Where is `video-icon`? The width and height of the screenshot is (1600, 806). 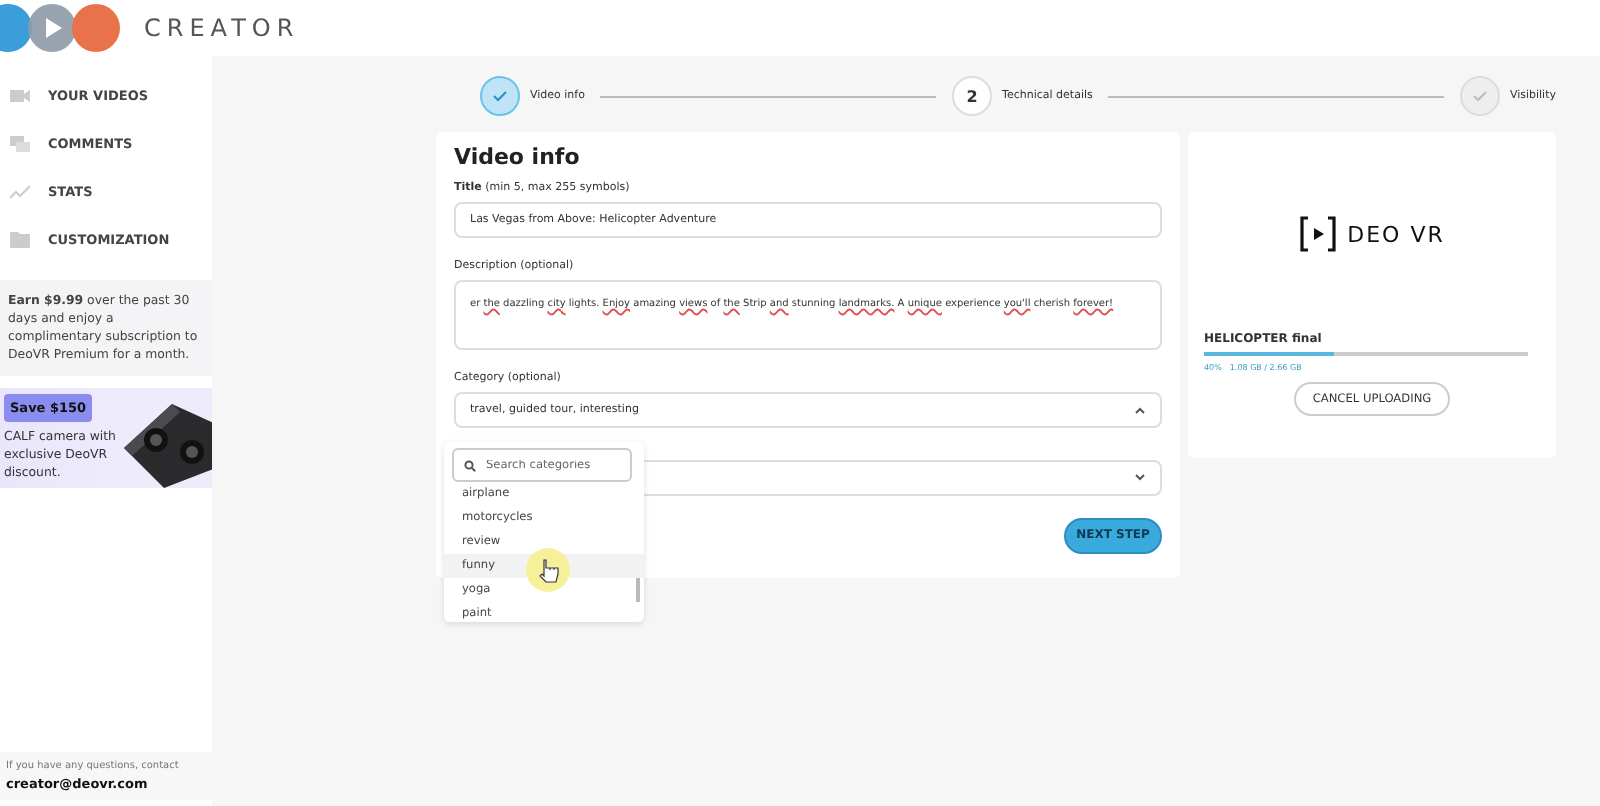 video-icon is located at coordinates (20, 96).